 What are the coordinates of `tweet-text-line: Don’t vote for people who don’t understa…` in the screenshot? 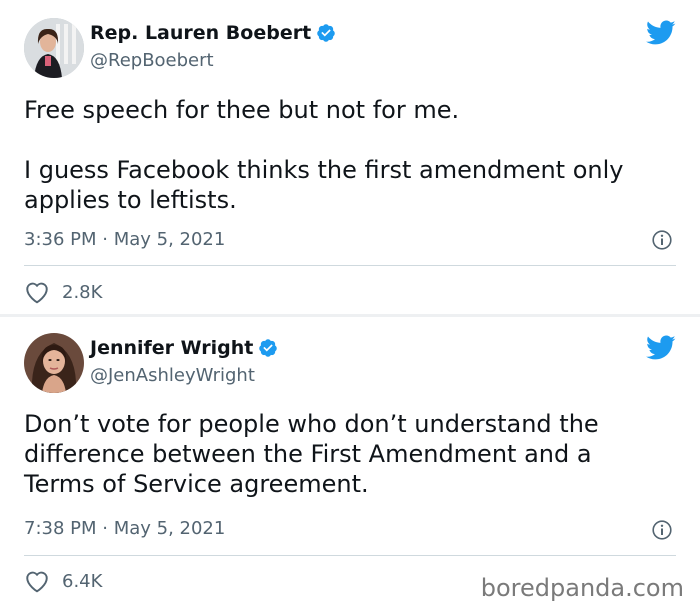 It's located at (311, 424).